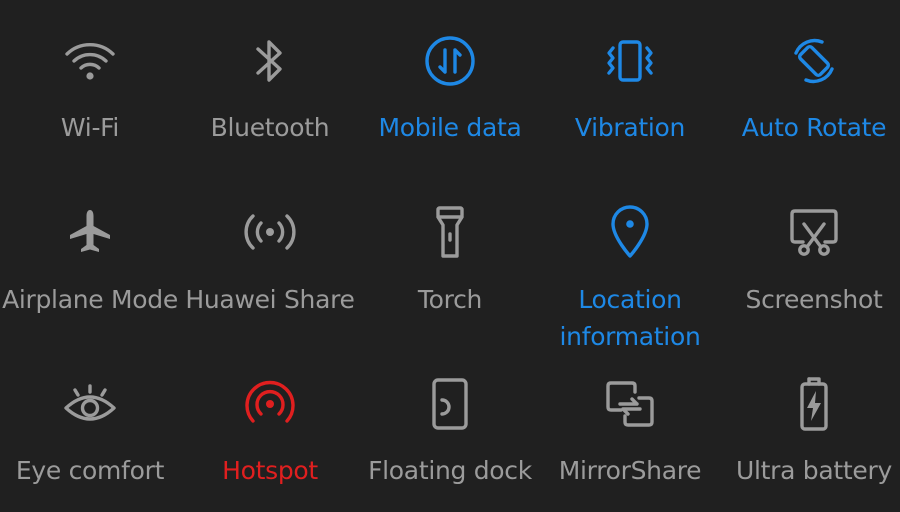 The width and height of the screenshot is (900, 512). Describe the element at coordinates (450, 470) in the screenshot. I see `tile-label-floating-dock: Floating dock` at that location.